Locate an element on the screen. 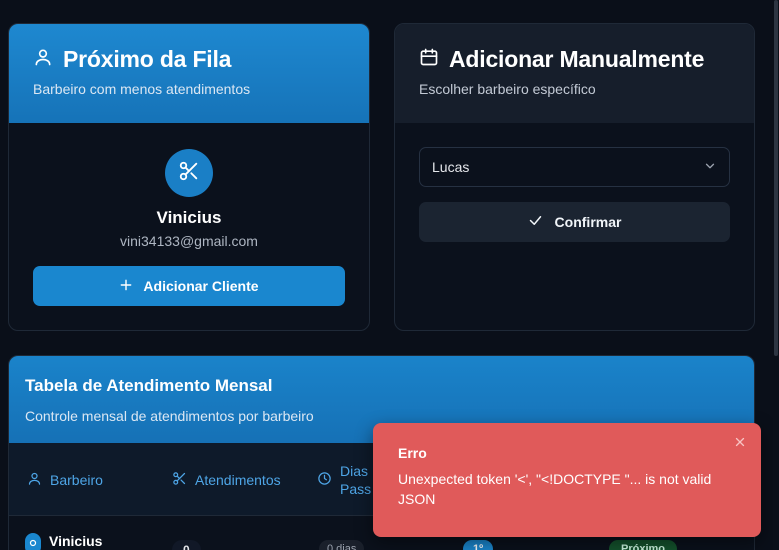 The width and height of the screenshot is (779, 550). column-label-days: Dias Pass is located at coordinates (355, 480).